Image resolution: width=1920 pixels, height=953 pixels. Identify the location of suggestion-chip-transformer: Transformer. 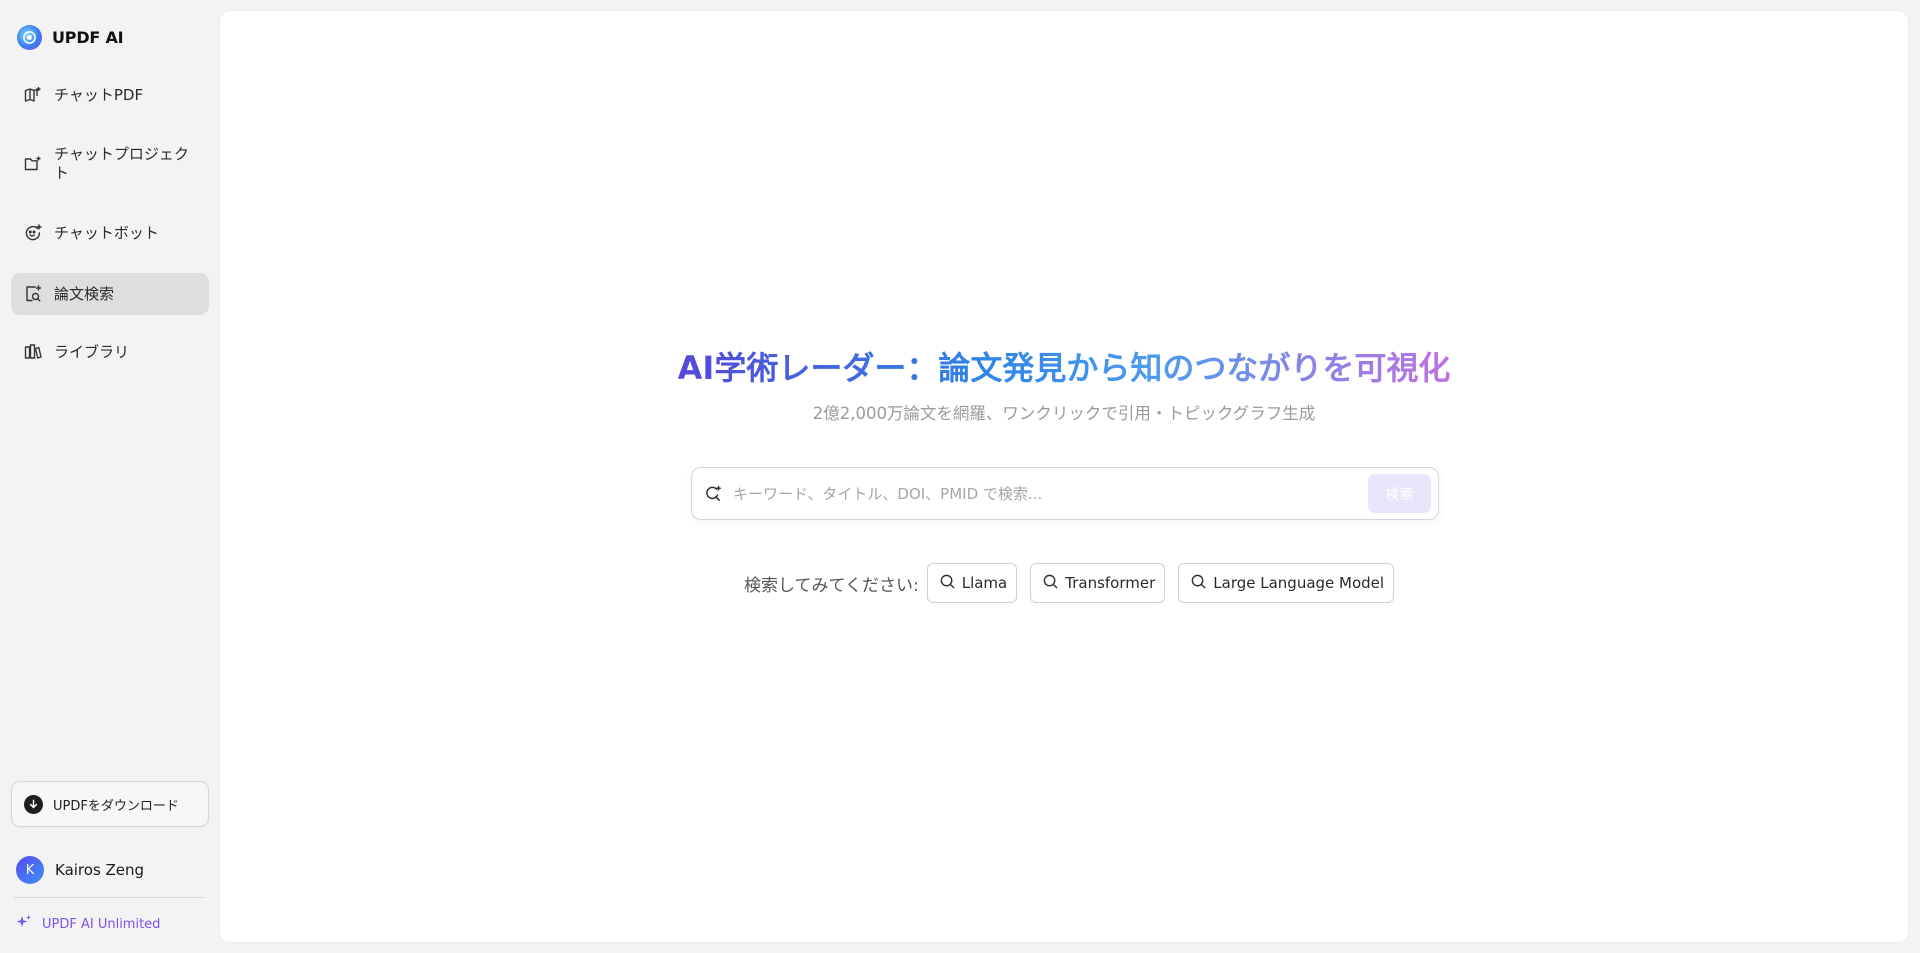
(1098, 583).